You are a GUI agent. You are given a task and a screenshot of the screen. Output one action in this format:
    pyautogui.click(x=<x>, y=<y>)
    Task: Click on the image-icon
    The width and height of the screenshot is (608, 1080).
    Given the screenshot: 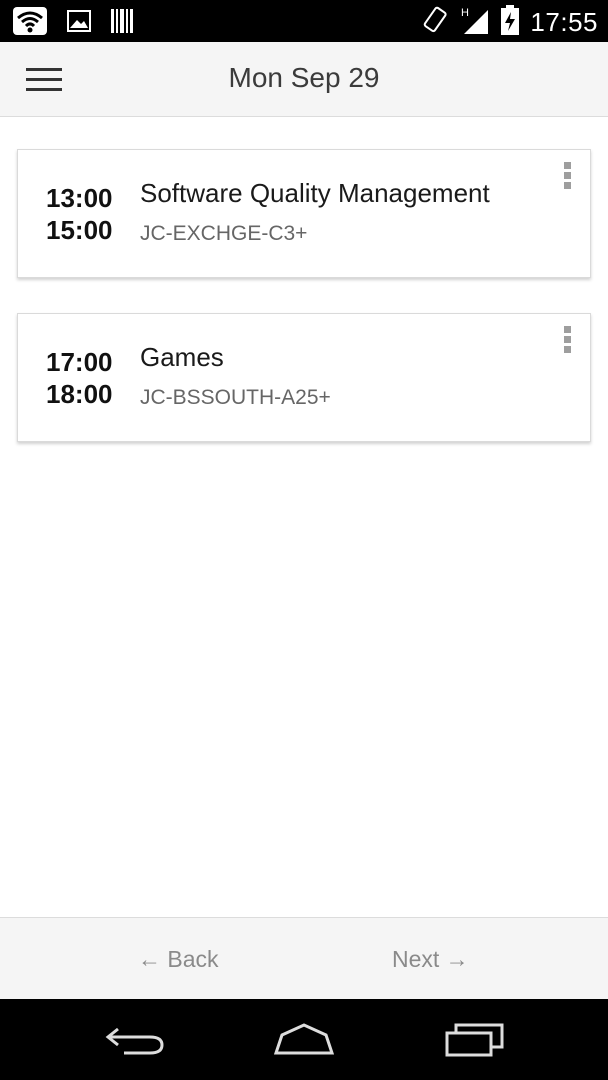 What is the action you would take?
    pyautogui.click(x=79, y=23)
    